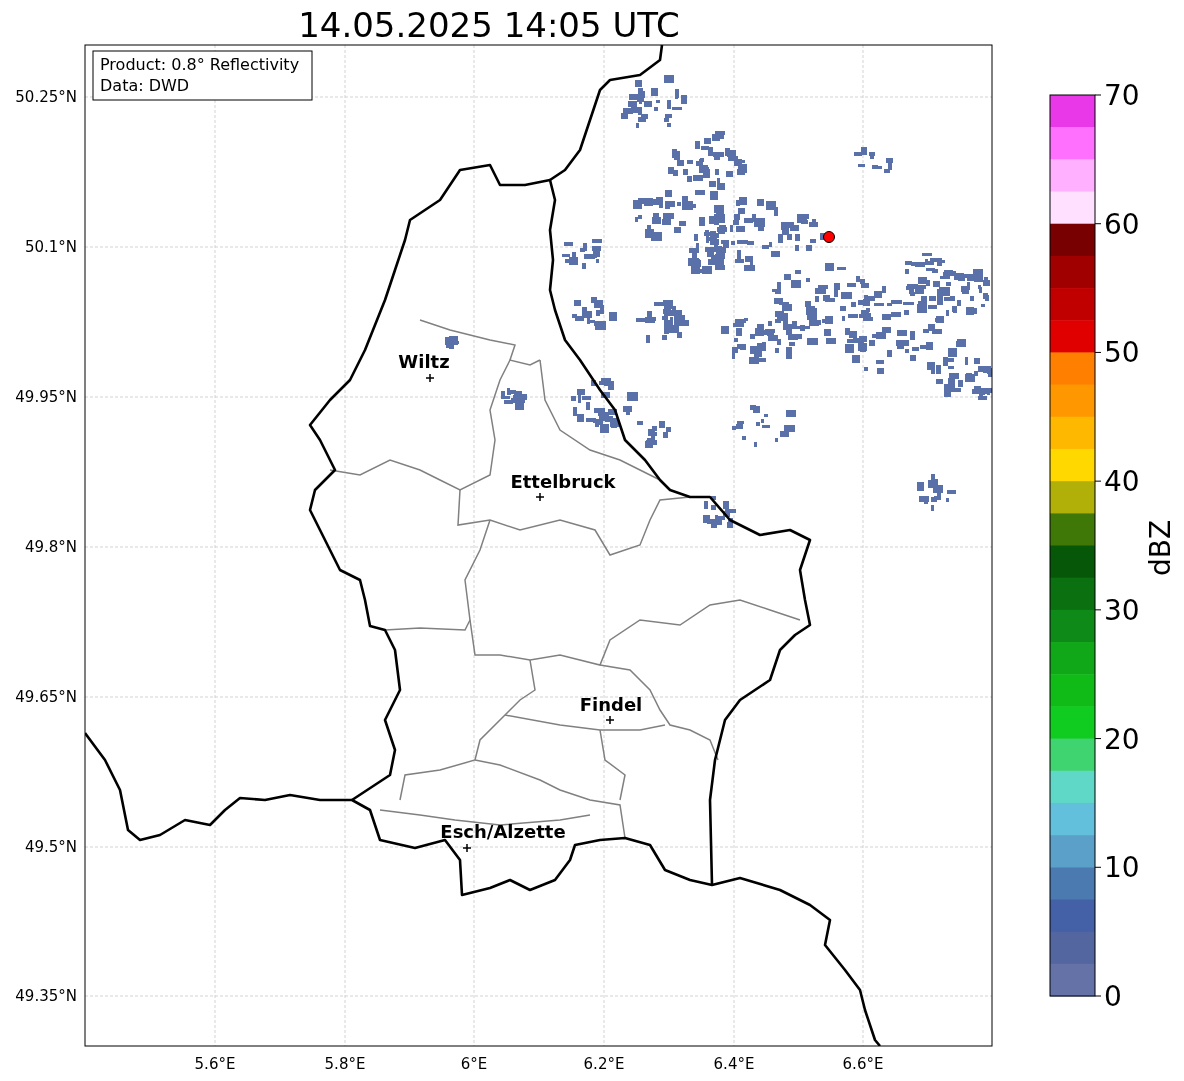 The height and width of the screenshot is (1081, 1184). I want to click on latitude-tick-label: 49.95°N, so click(46, 397).